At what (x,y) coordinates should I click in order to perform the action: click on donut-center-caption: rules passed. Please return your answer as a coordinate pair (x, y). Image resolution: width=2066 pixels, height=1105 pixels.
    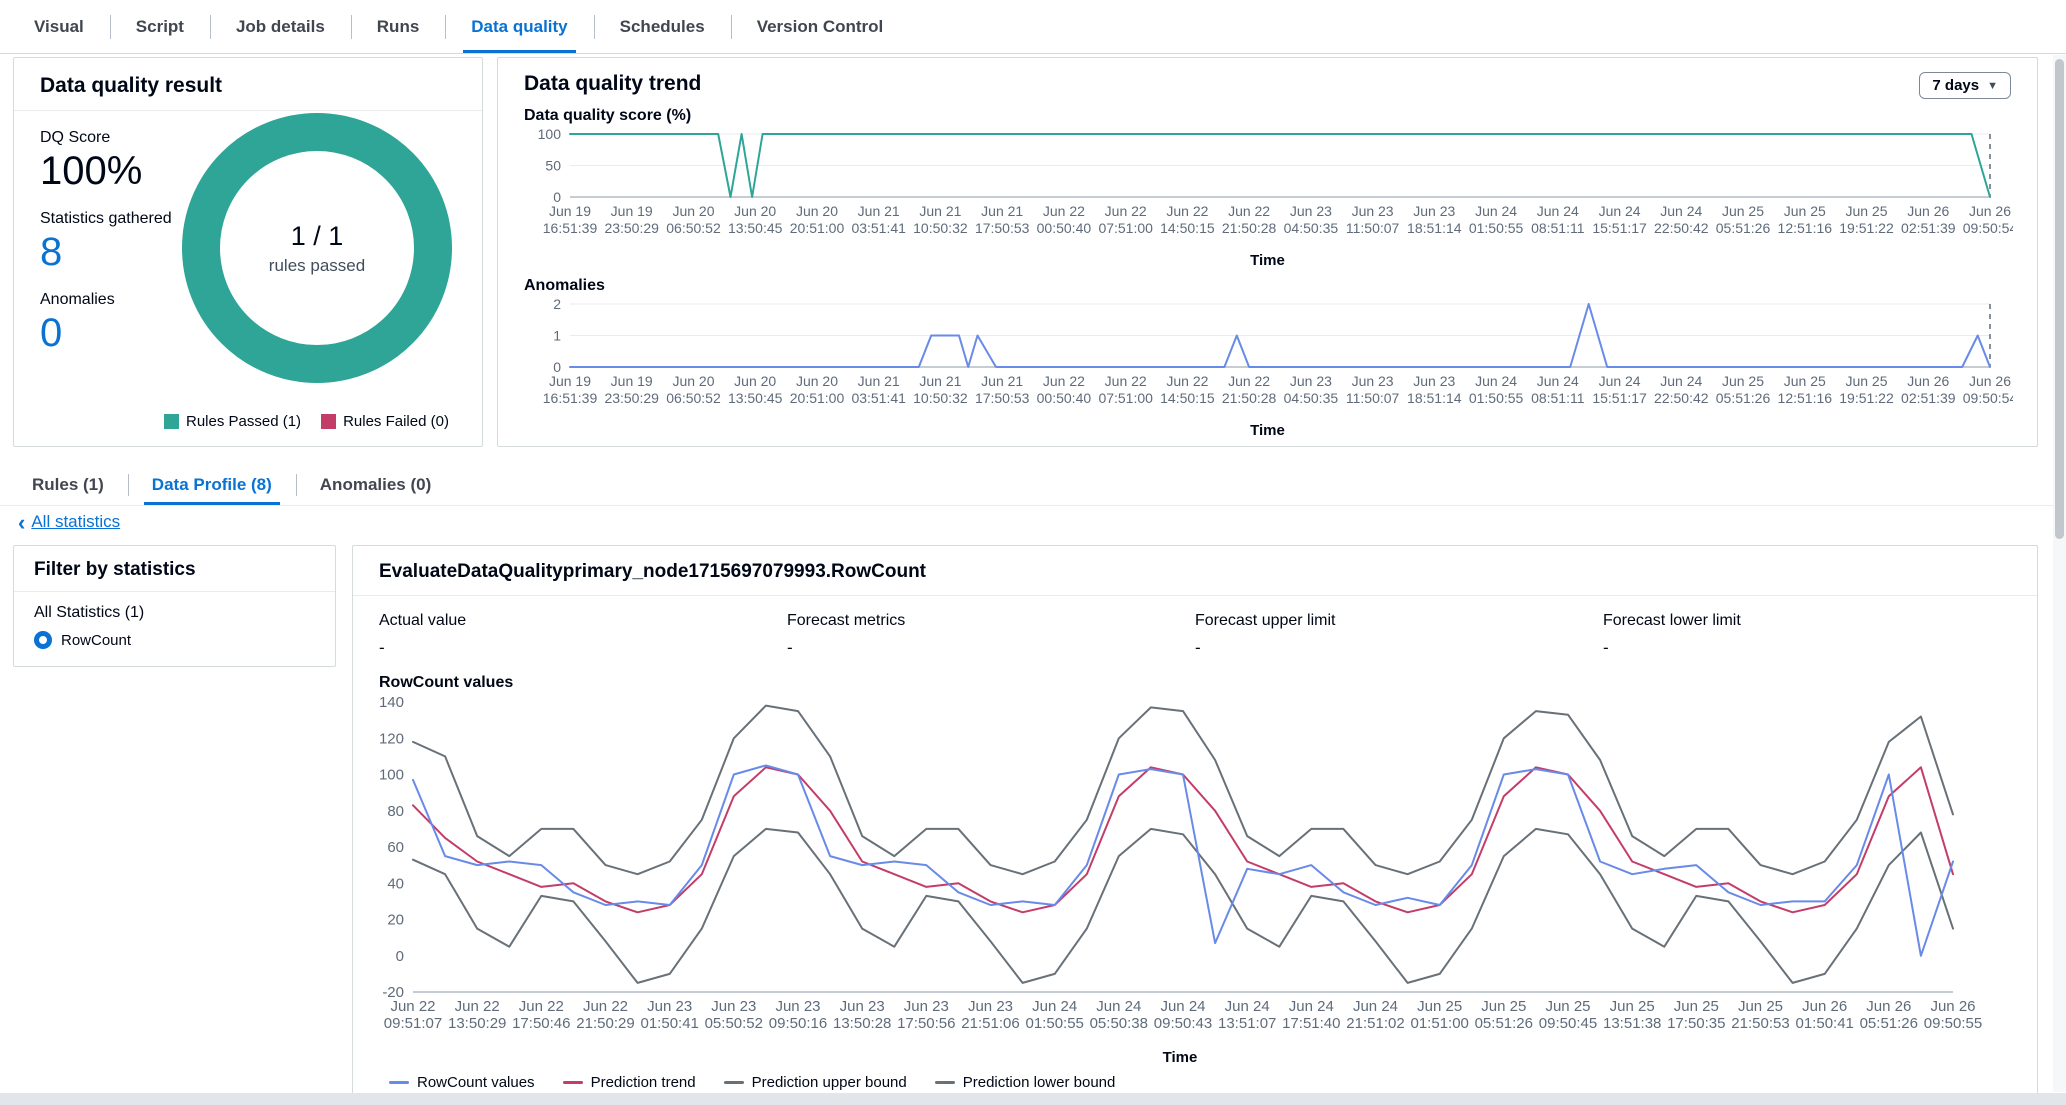
    Looking at the image, I should click on (317, 265).